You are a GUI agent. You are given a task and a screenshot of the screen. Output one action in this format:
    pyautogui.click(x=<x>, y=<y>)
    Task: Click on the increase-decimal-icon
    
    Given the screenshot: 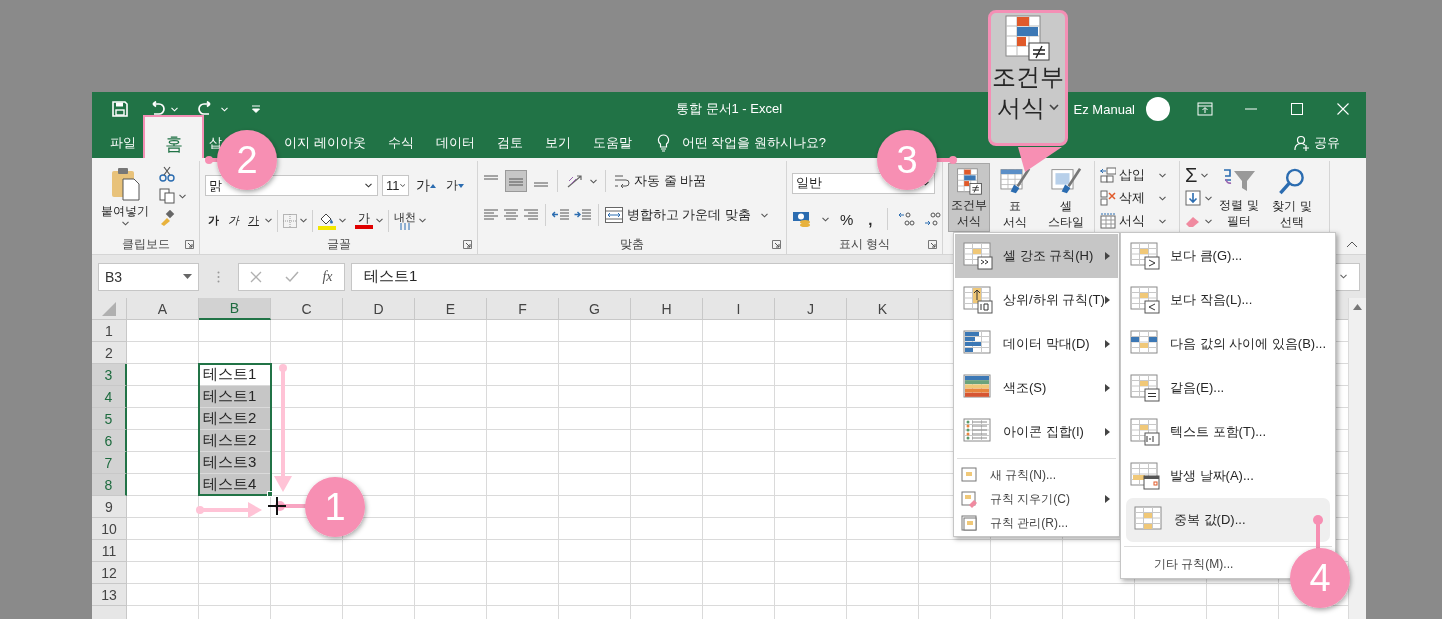 What is the action you would take?
    pyautogui.click(x=906, y=219)
    